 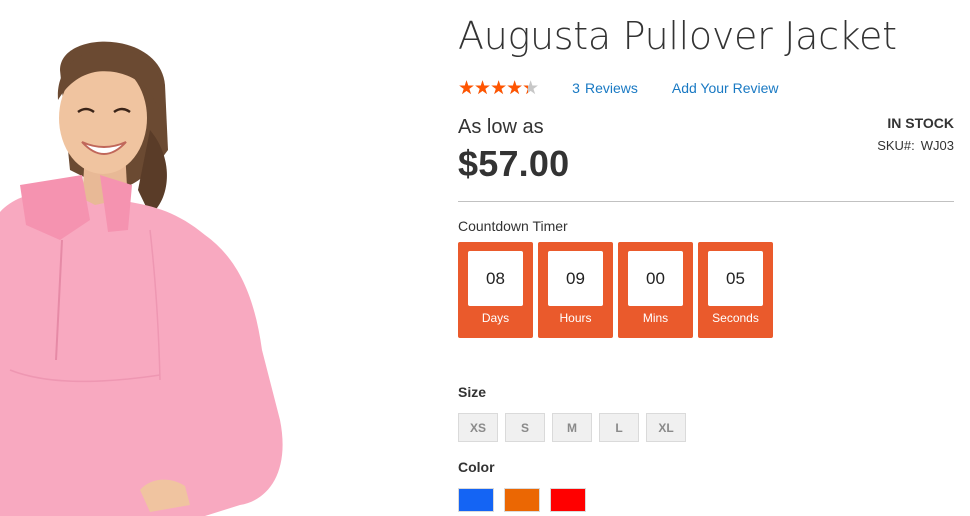 I want to click on color-swatch-red, so click(x=568, y=500).